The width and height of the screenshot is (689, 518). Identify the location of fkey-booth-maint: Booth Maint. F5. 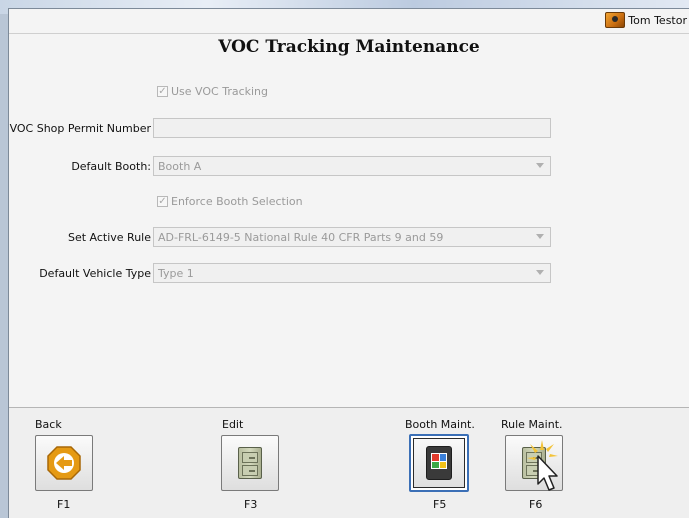
(443, 462).